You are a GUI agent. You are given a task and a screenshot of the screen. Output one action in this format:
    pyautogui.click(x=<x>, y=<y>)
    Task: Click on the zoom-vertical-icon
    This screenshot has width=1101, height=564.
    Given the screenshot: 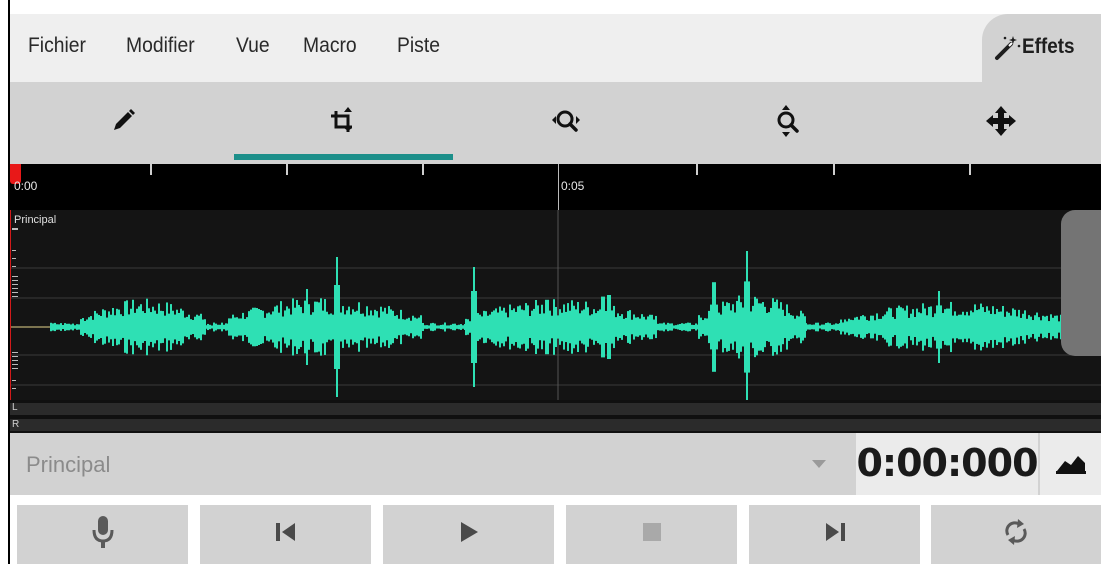 What is the action you would take?
    pyautogui.click(x=788, y=123)
    